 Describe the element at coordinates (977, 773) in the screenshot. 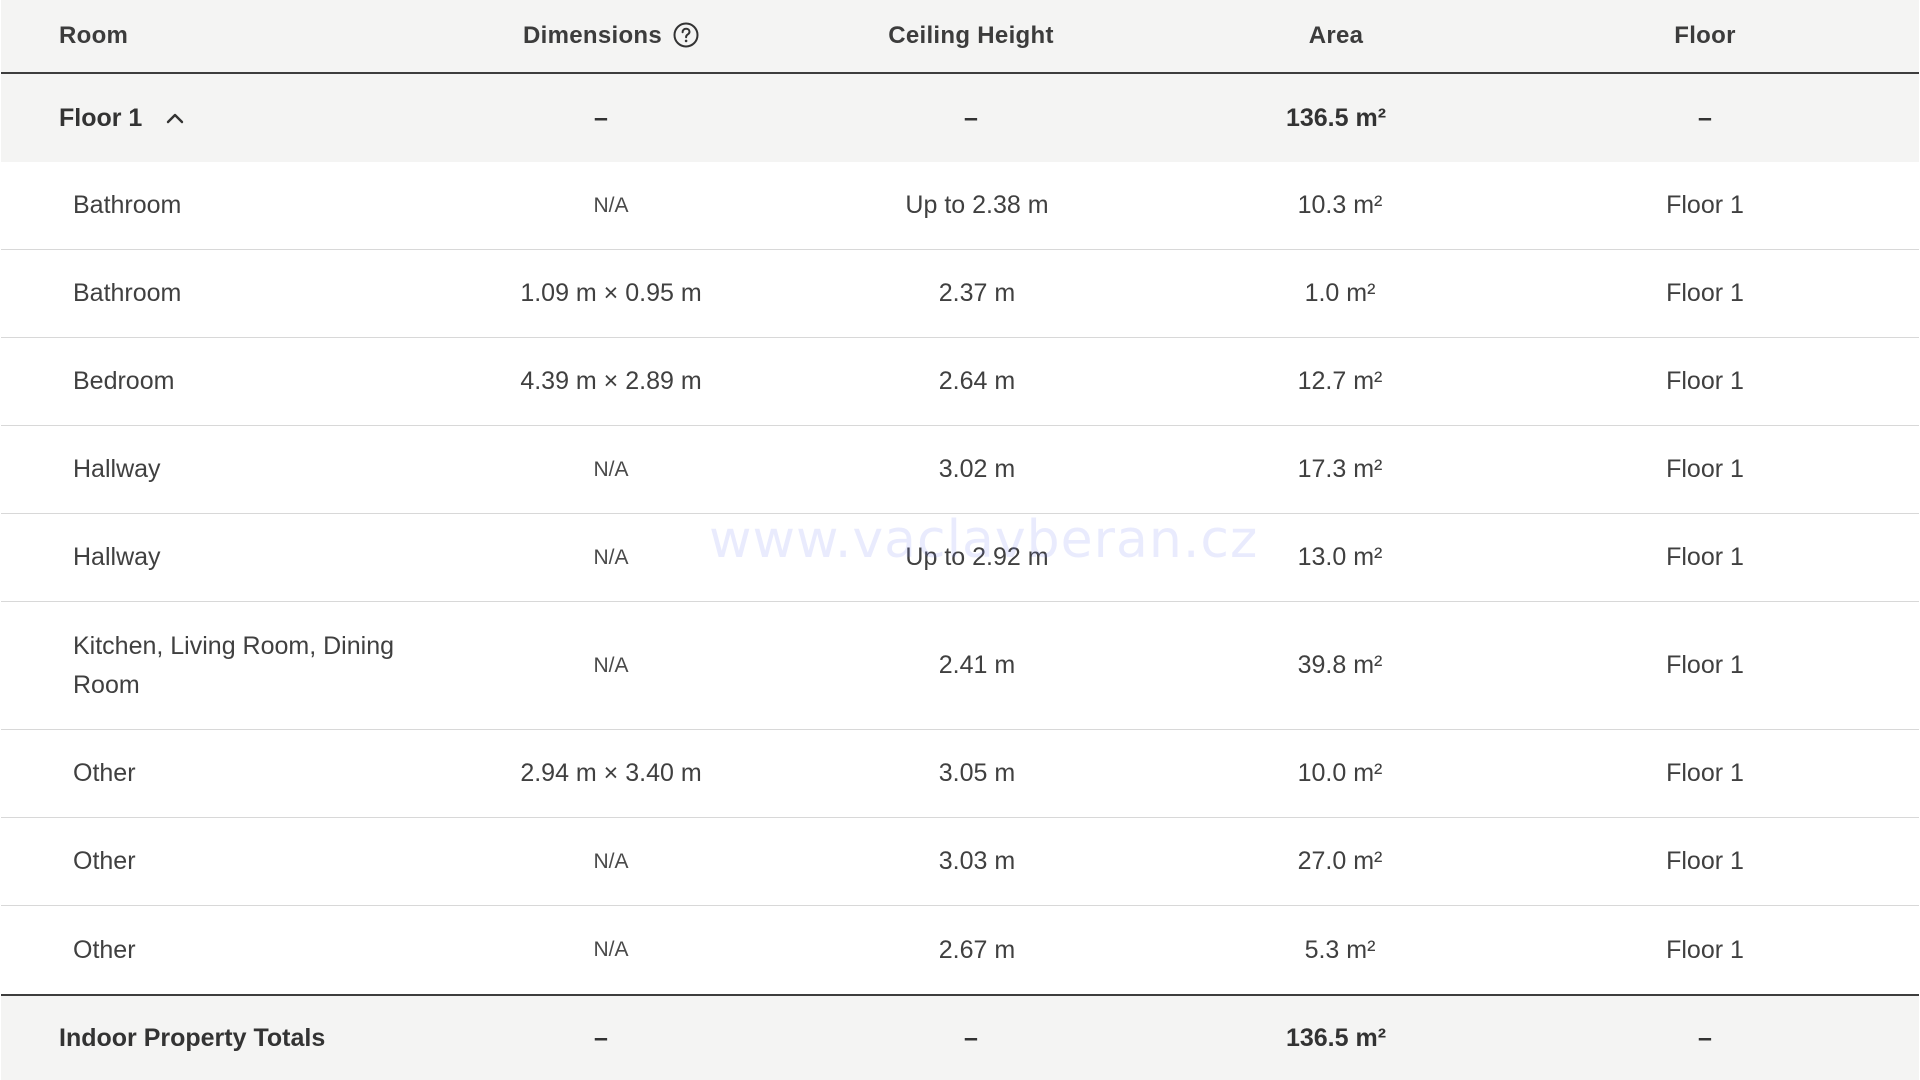

I see `row-ceiling-height: 3.05 m` at that location.